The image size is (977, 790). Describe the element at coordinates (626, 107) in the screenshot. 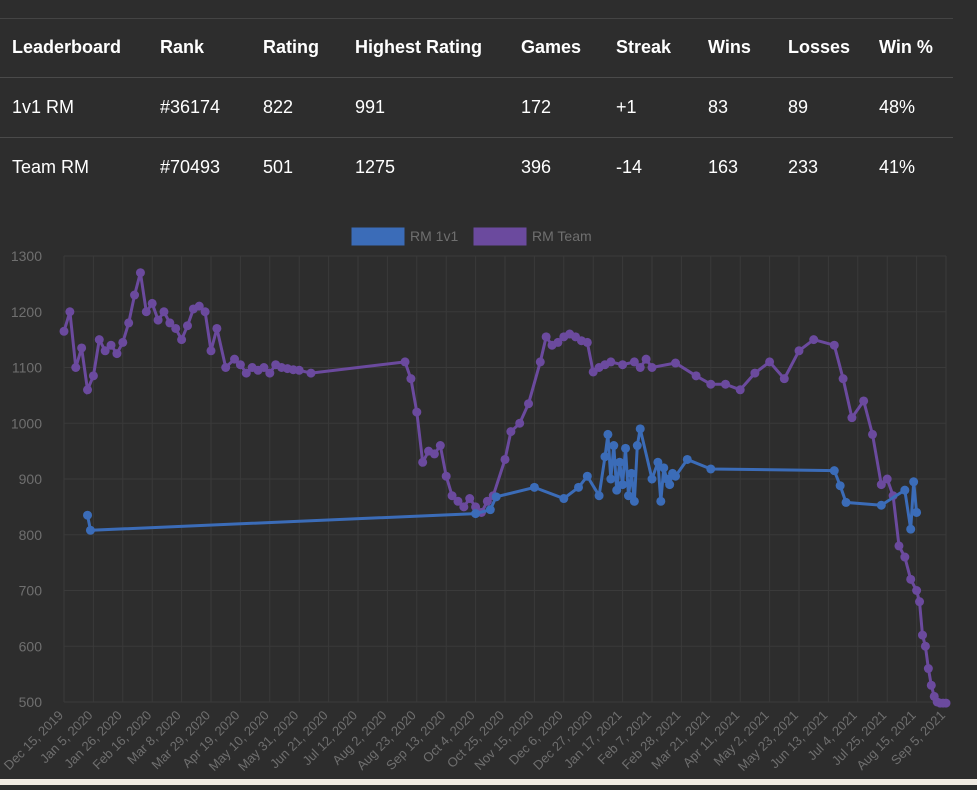

I see `cell-streak: +1` at that location.